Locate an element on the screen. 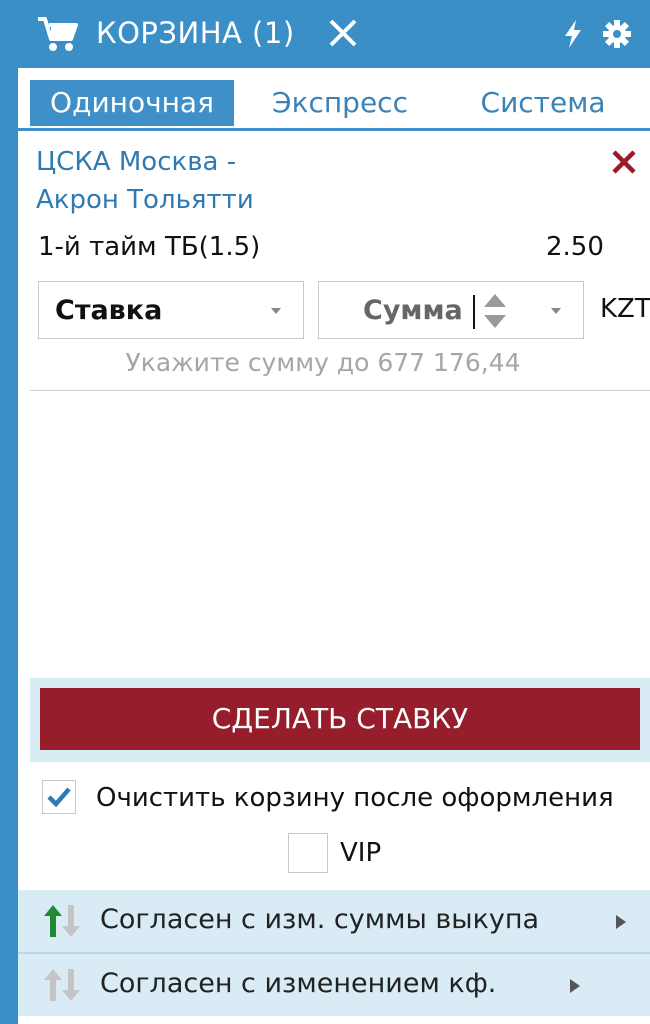  option-label: Согласен с изм. суммы выкупа is located at coordinates (320, 919).